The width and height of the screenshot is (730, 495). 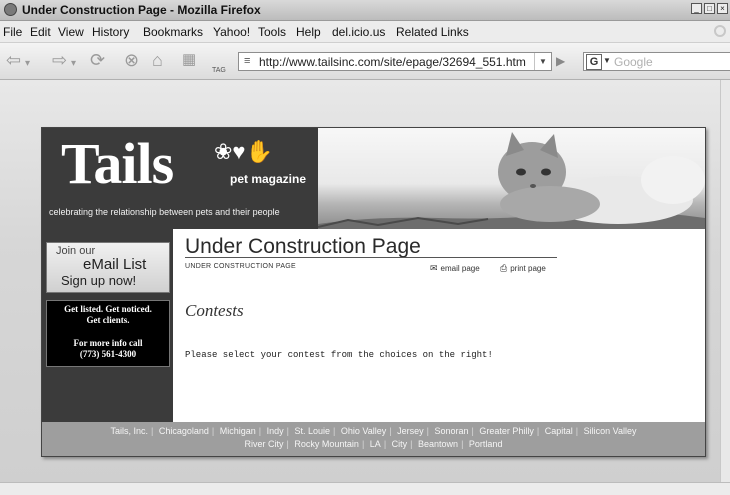 What do you see at coordinates (633, 62) in the screenshot?
I see `search-placeholder: Google` at bounding box center [633, 62].